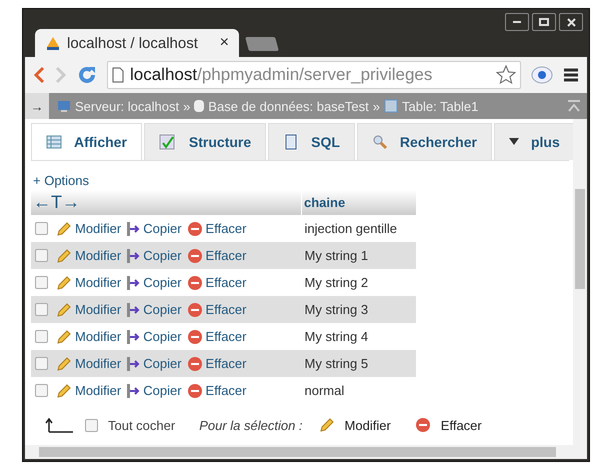  What do you see at coordinates (37, 106) in the screenshot?
I see `sidebar-toggle: →` at bounding box center [37, 106].